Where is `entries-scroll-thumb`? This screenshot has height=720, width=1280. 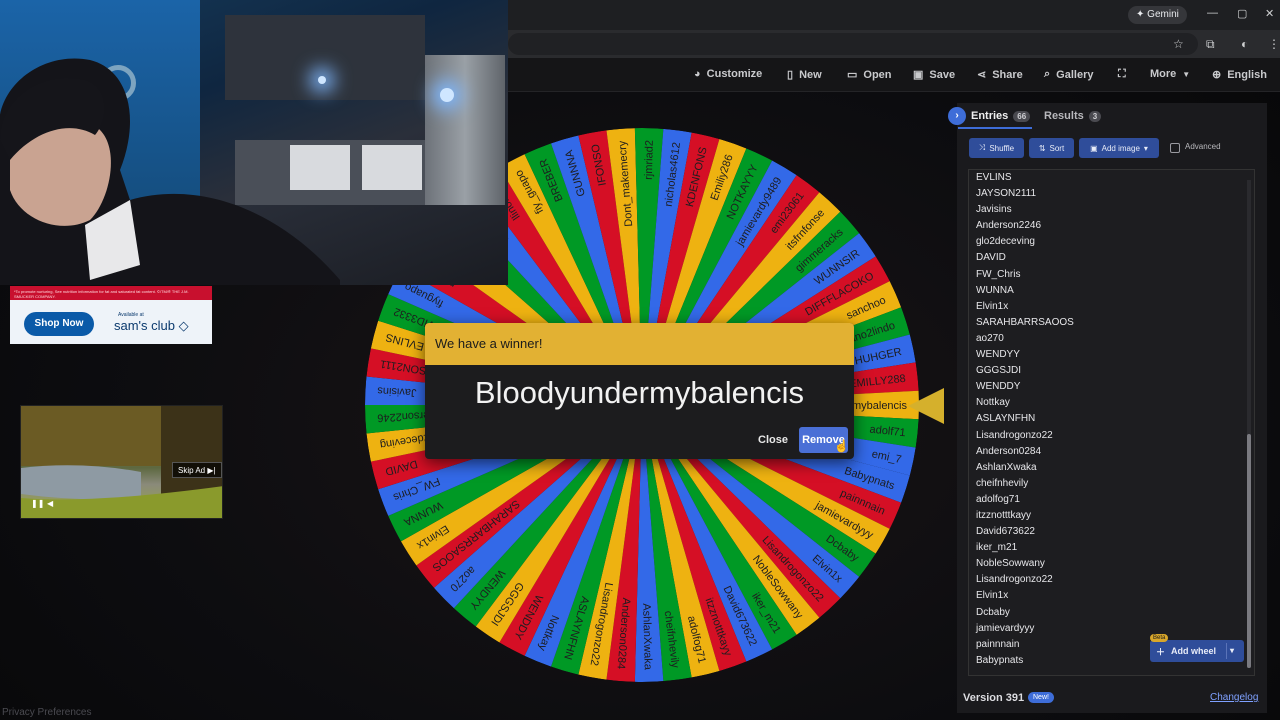 entries-scroll-thumb is located at coordinates (1249, 551).